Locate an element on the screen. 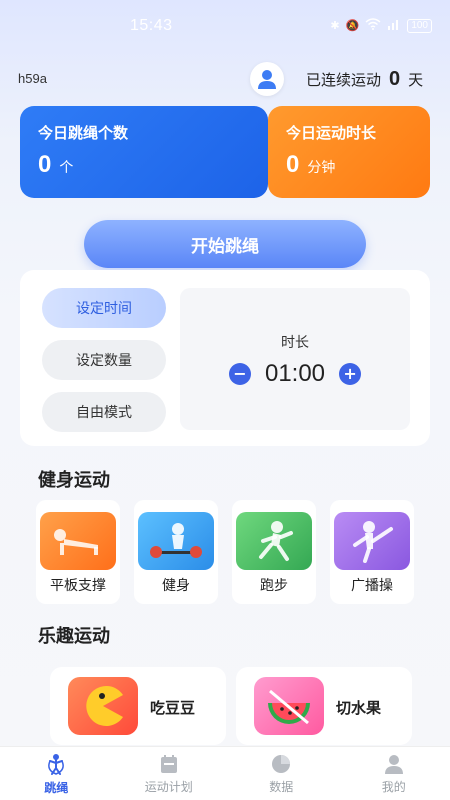 The width and height of the screenshot is (450, 800). timer-box: 时长 − 01:00 + is located at coordinates (295, 359).